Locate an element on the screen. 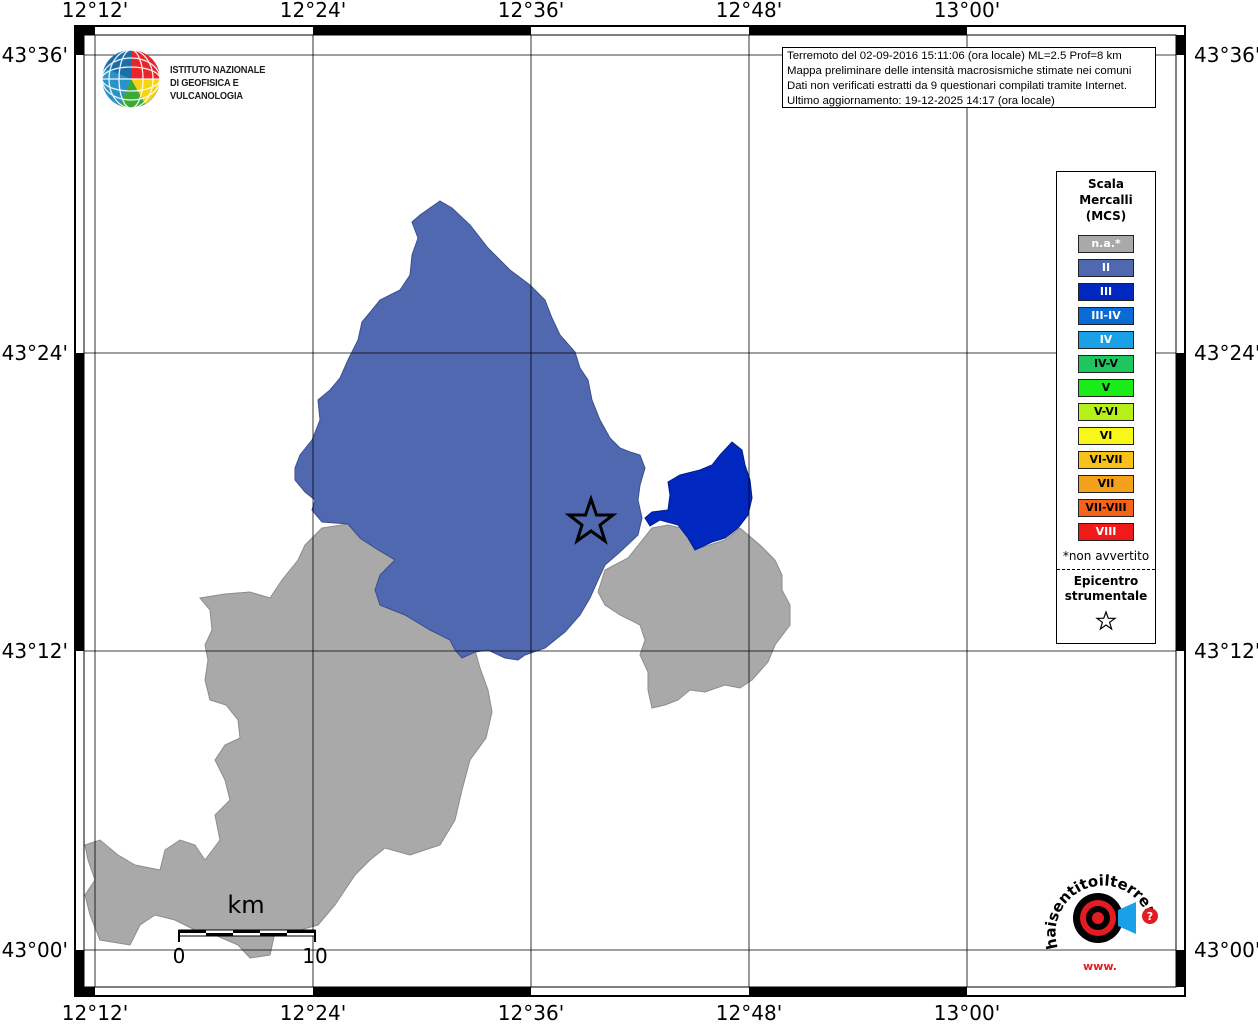 The image size is (1258, 1024). lon-ticks-bottom: 12°12' 12°24' 12°36' 12°48' 13°00' is located at coordinates (531, 1012).